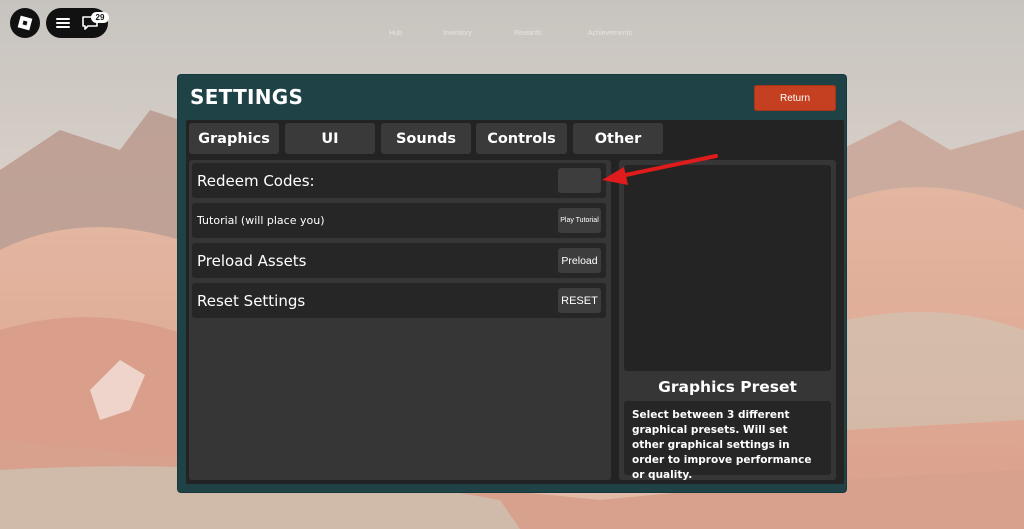  Describe the element at coordinates (234, 138) in the screenshot. I see `tab-graphics: Graphics` at that location.